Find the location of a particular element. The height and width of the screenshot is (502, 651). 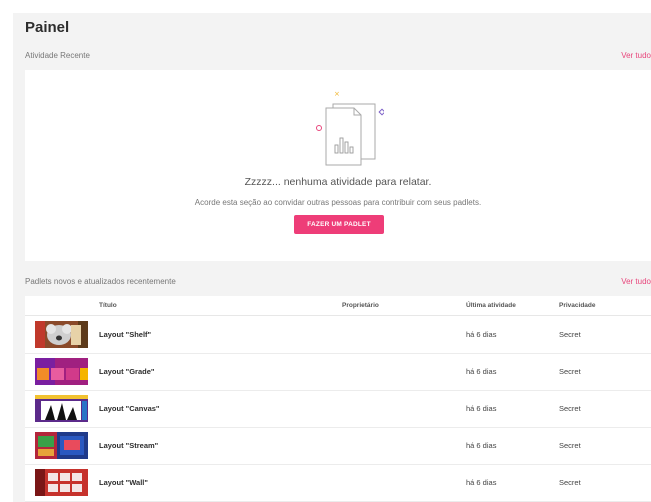

column-header-privacy: Privacidade is located at coordinates (577, 305).